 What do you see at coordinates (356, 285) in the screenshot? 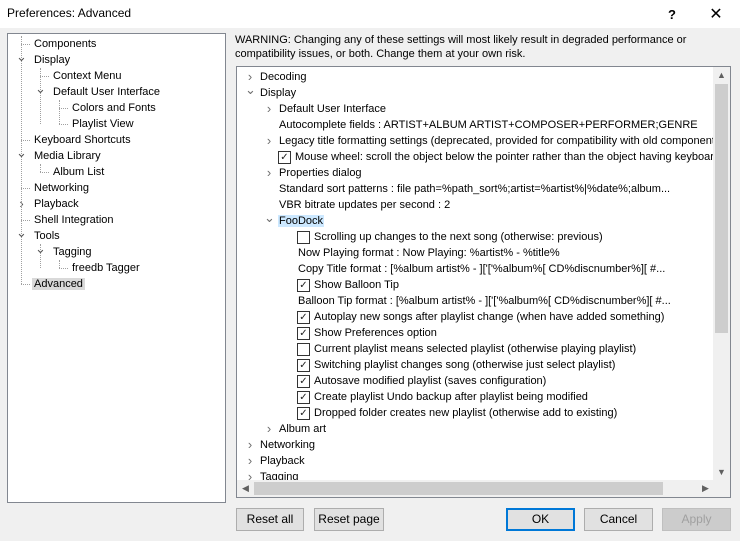
I see `setting-show-balloon-tip: Show Balloon Tip` at bounding box center [356, 285].